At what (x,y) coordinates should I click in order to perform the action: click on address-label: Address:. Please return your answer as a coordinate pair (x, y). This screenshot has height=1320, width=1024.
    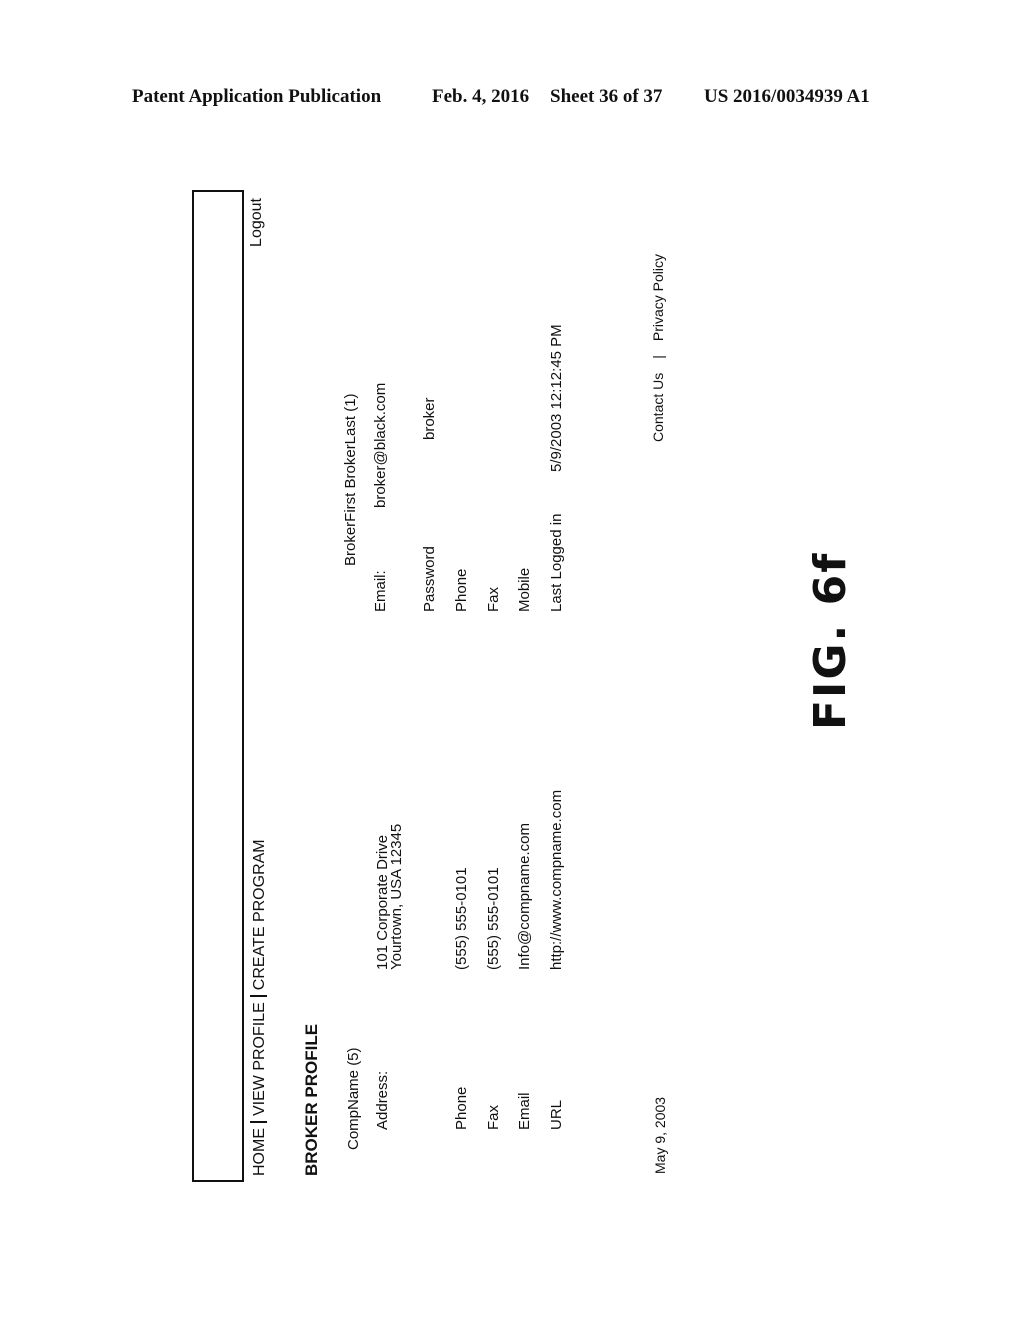
    Looking at the image, I should click on (382, 1100).